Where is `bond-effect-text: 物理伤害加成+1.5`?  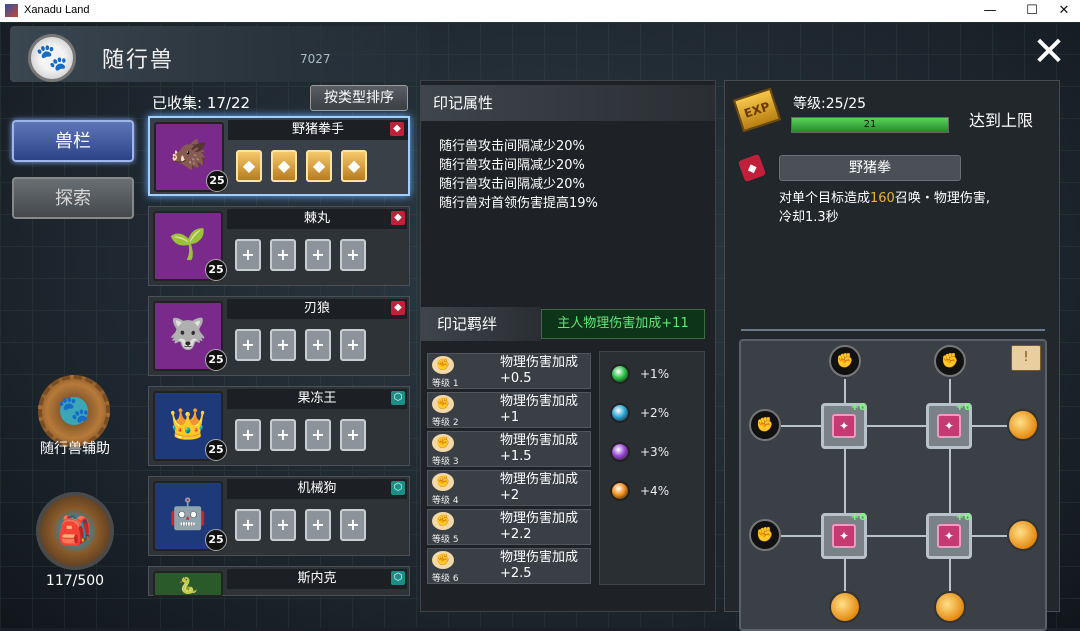
bond-effect-text: 物理伤害加成+1.5 is located at coordinates (539, 448).